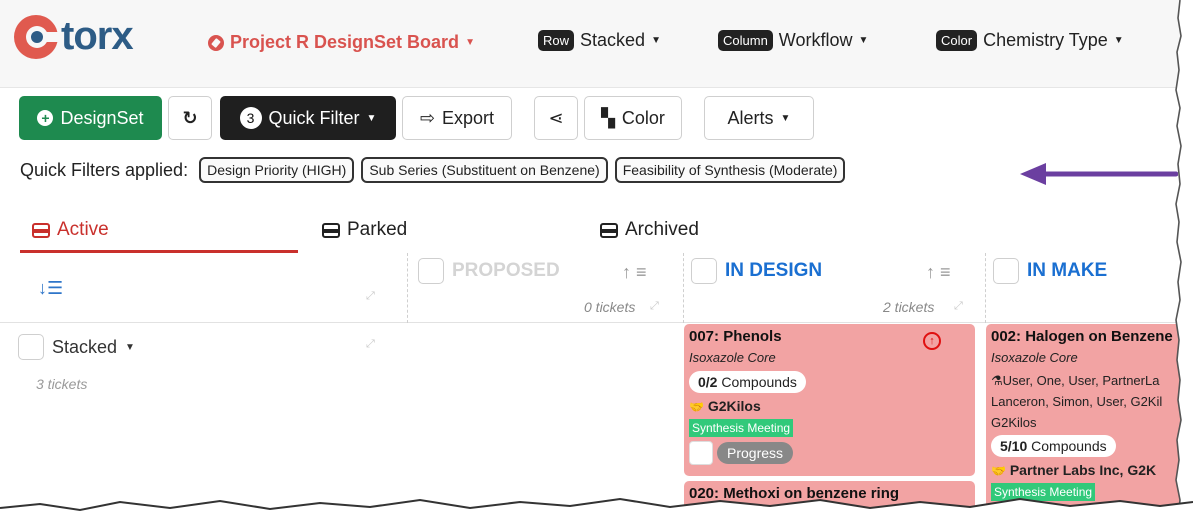  Describe the element at coordinates (596, 508) in the screenshot. I see `torn-edge-bottom` at that location.